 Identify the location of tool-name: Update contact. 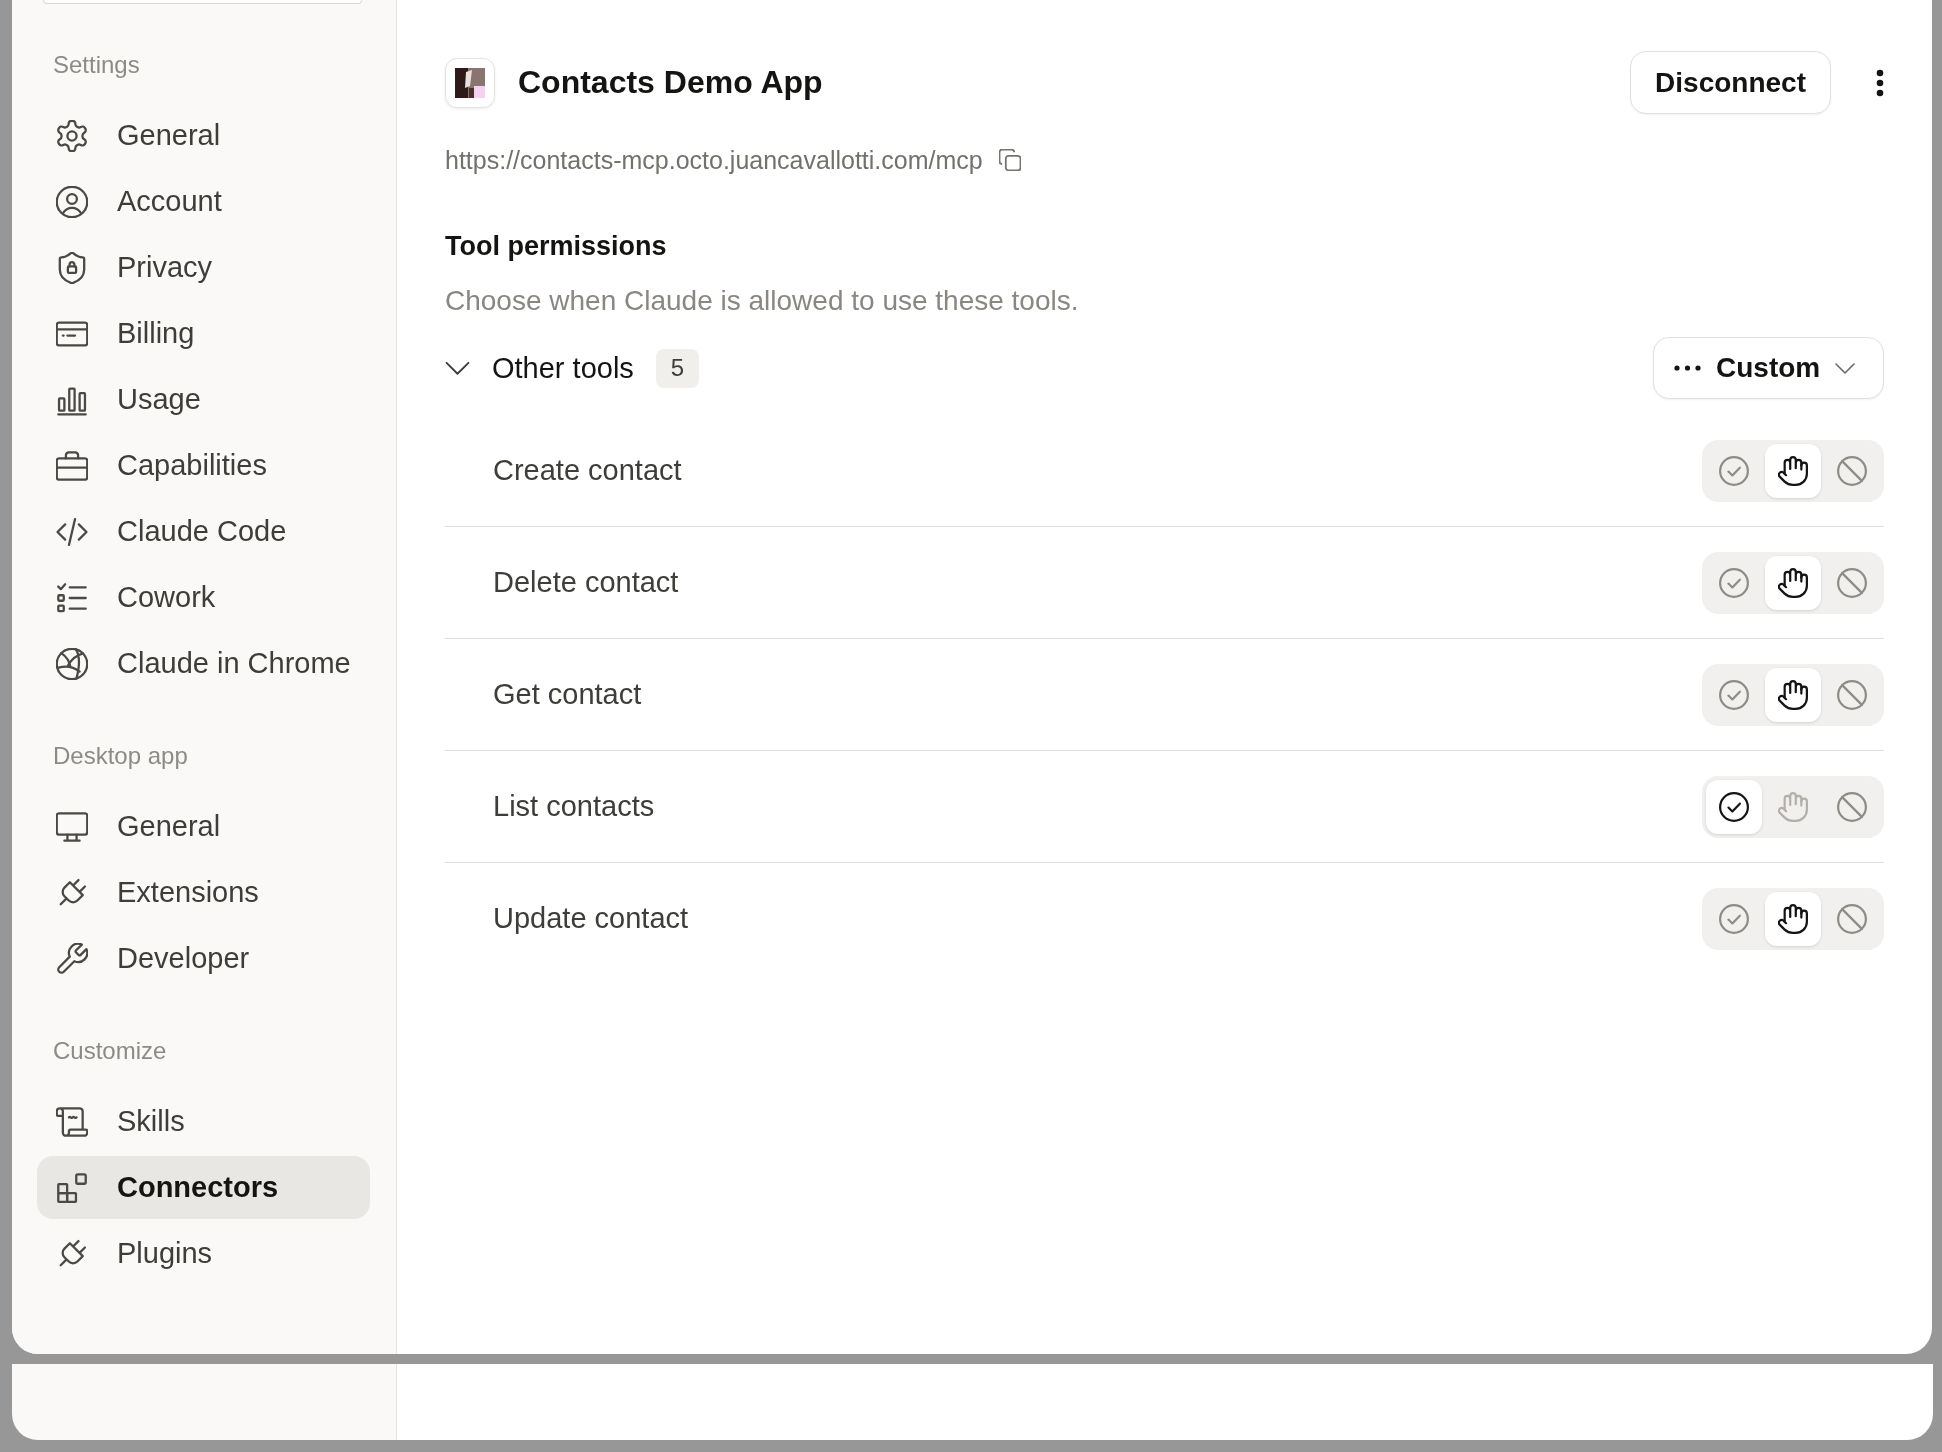
(591, 918).